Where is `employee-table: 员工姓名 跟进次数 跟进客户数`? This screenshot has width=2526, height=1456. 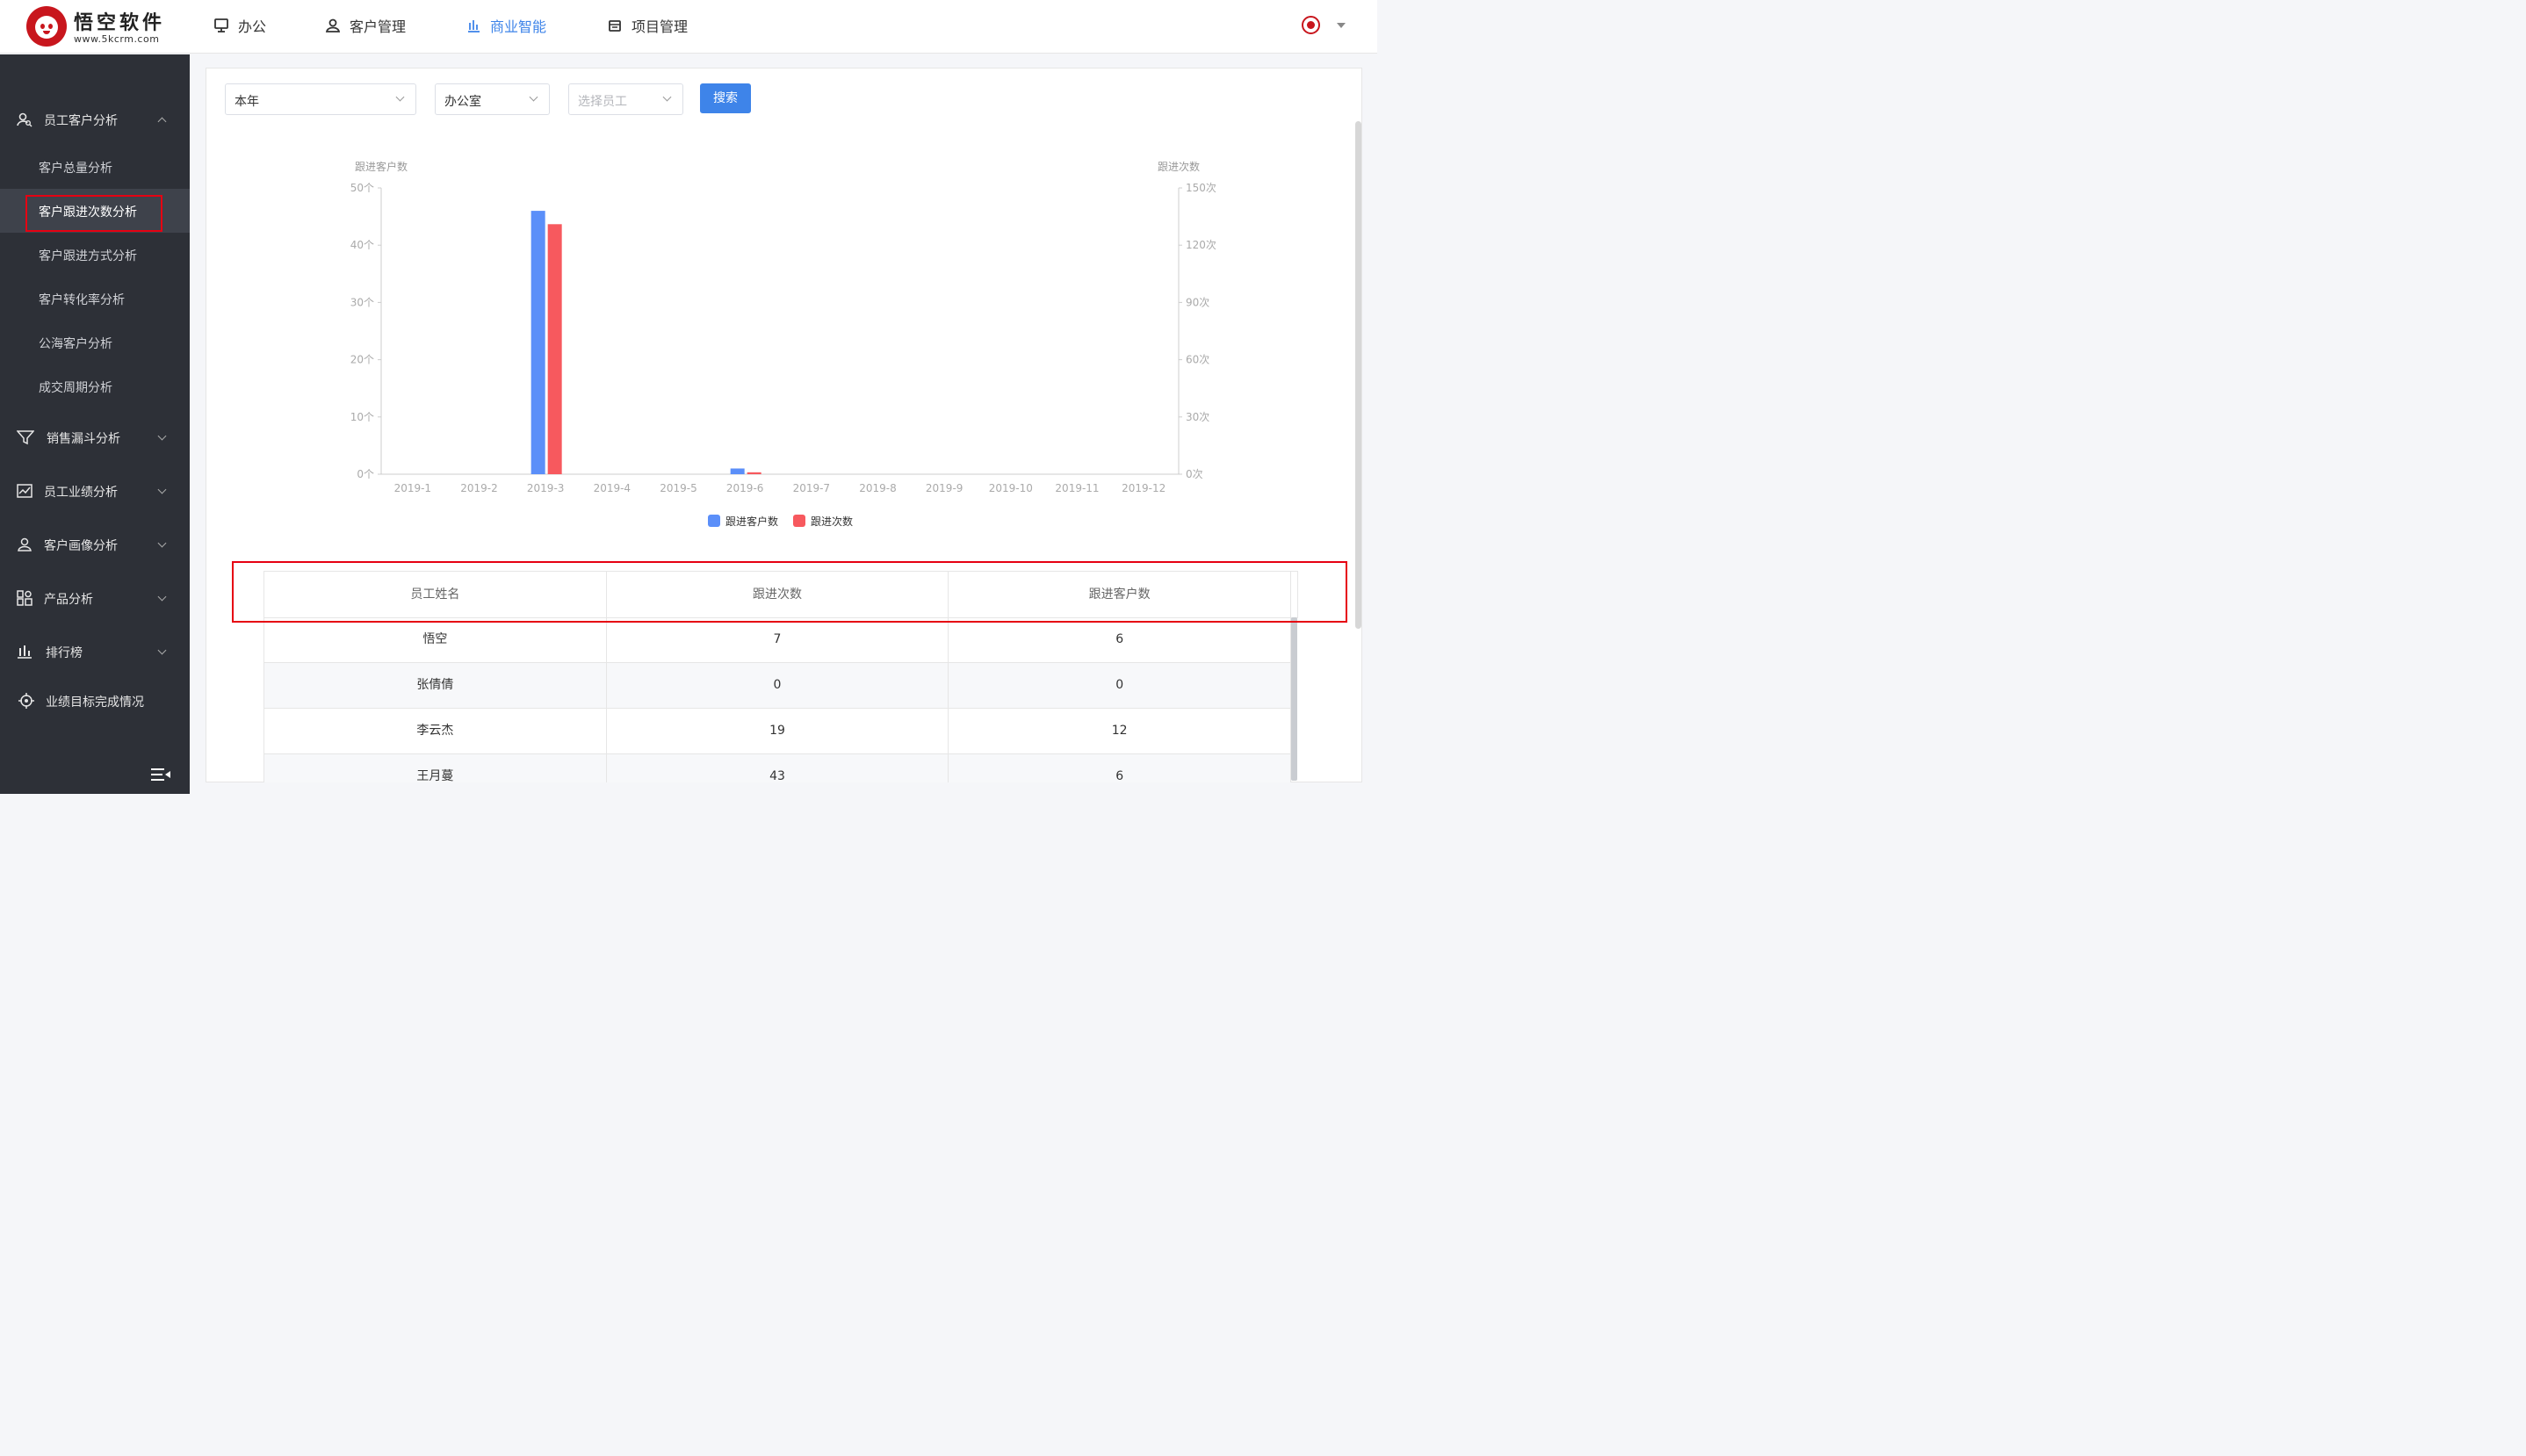 employee-table: 员工姓名 跟进次数 跟进客户数 is located at coordinates (777, 594).